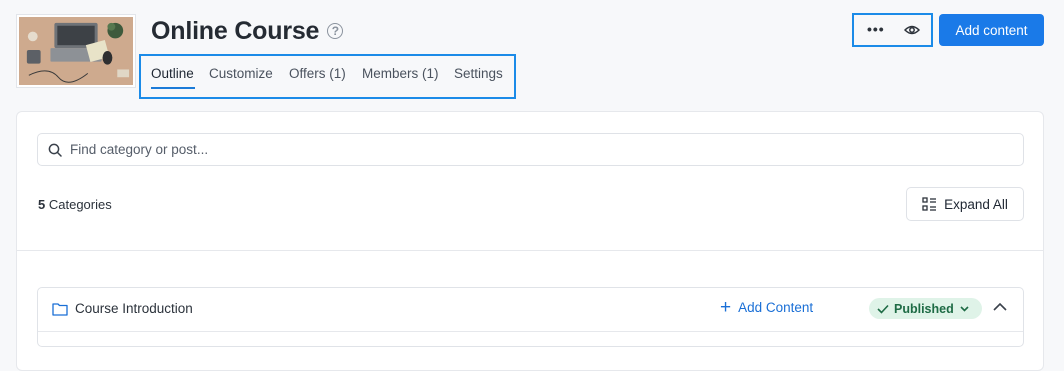  What do you see at coordinates (235, 30) in the screenshot?
I see `course-title: Online Course` at bounding box center [235, 30].